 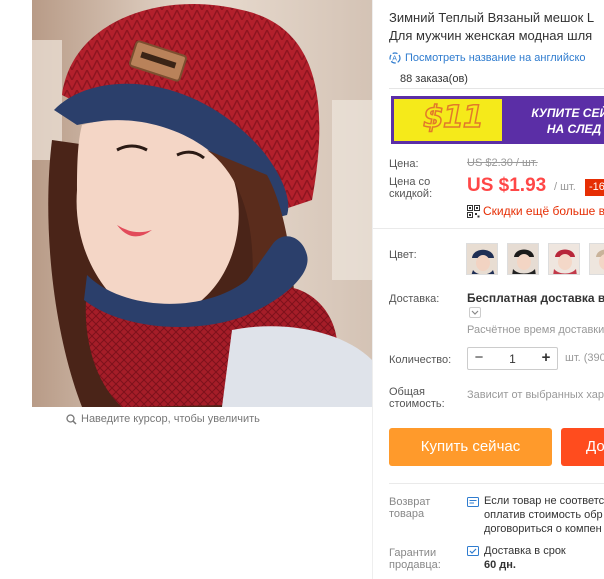 What do you see at coordinates (561, 121) in the screenshot?
I see `promo-banner-text: КУПИТЕ СЕЙЧ НА СЛЕД` at bounding box center [561, 121].